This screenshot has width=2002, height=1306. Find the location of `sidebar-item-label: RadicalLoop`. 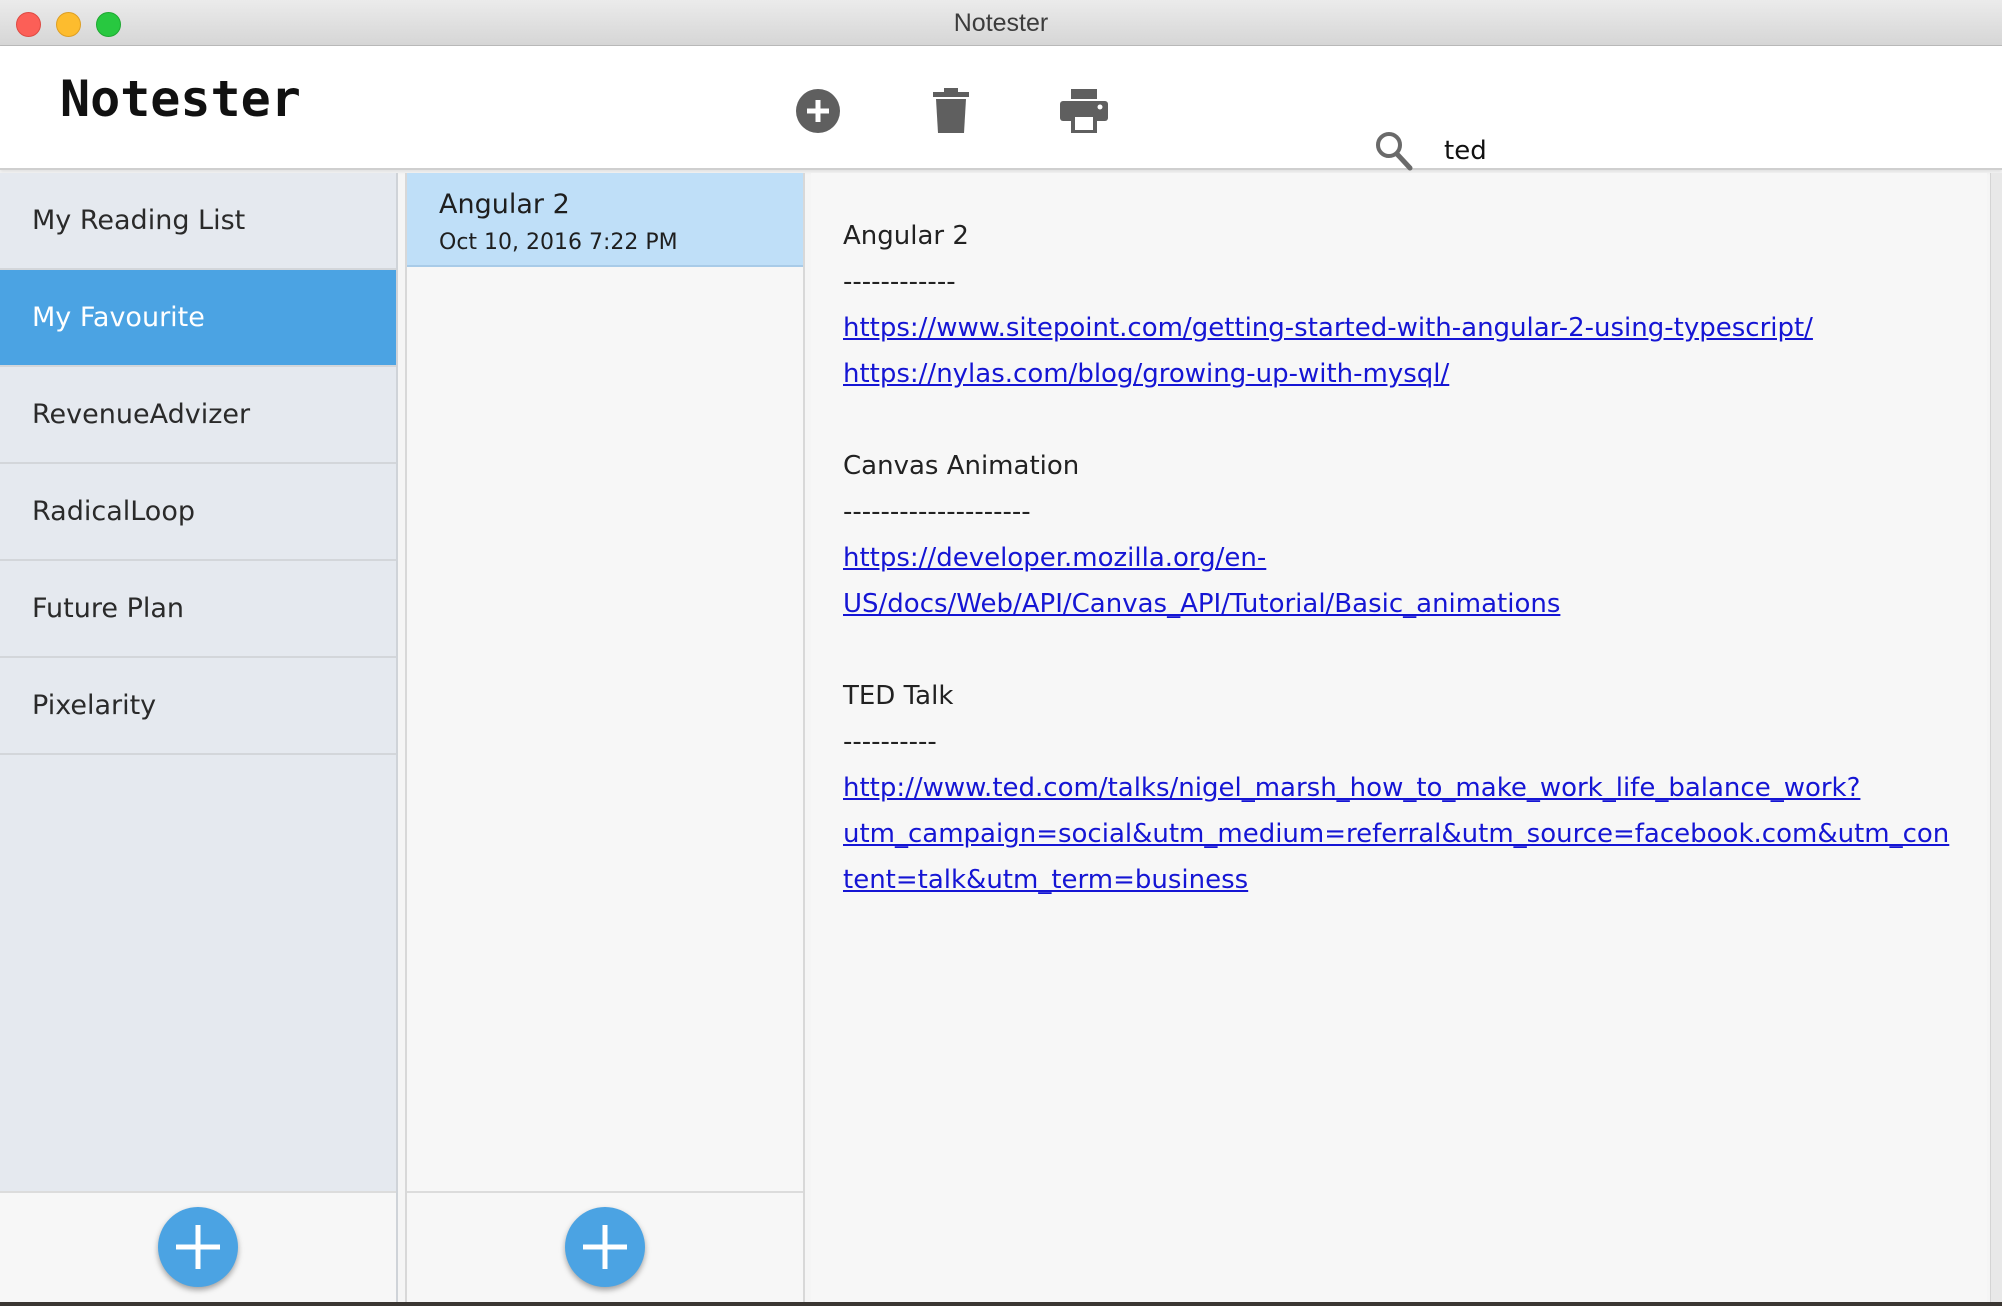

sidebar-item-label: RadicalLoop is located at coordinates (113, 511).